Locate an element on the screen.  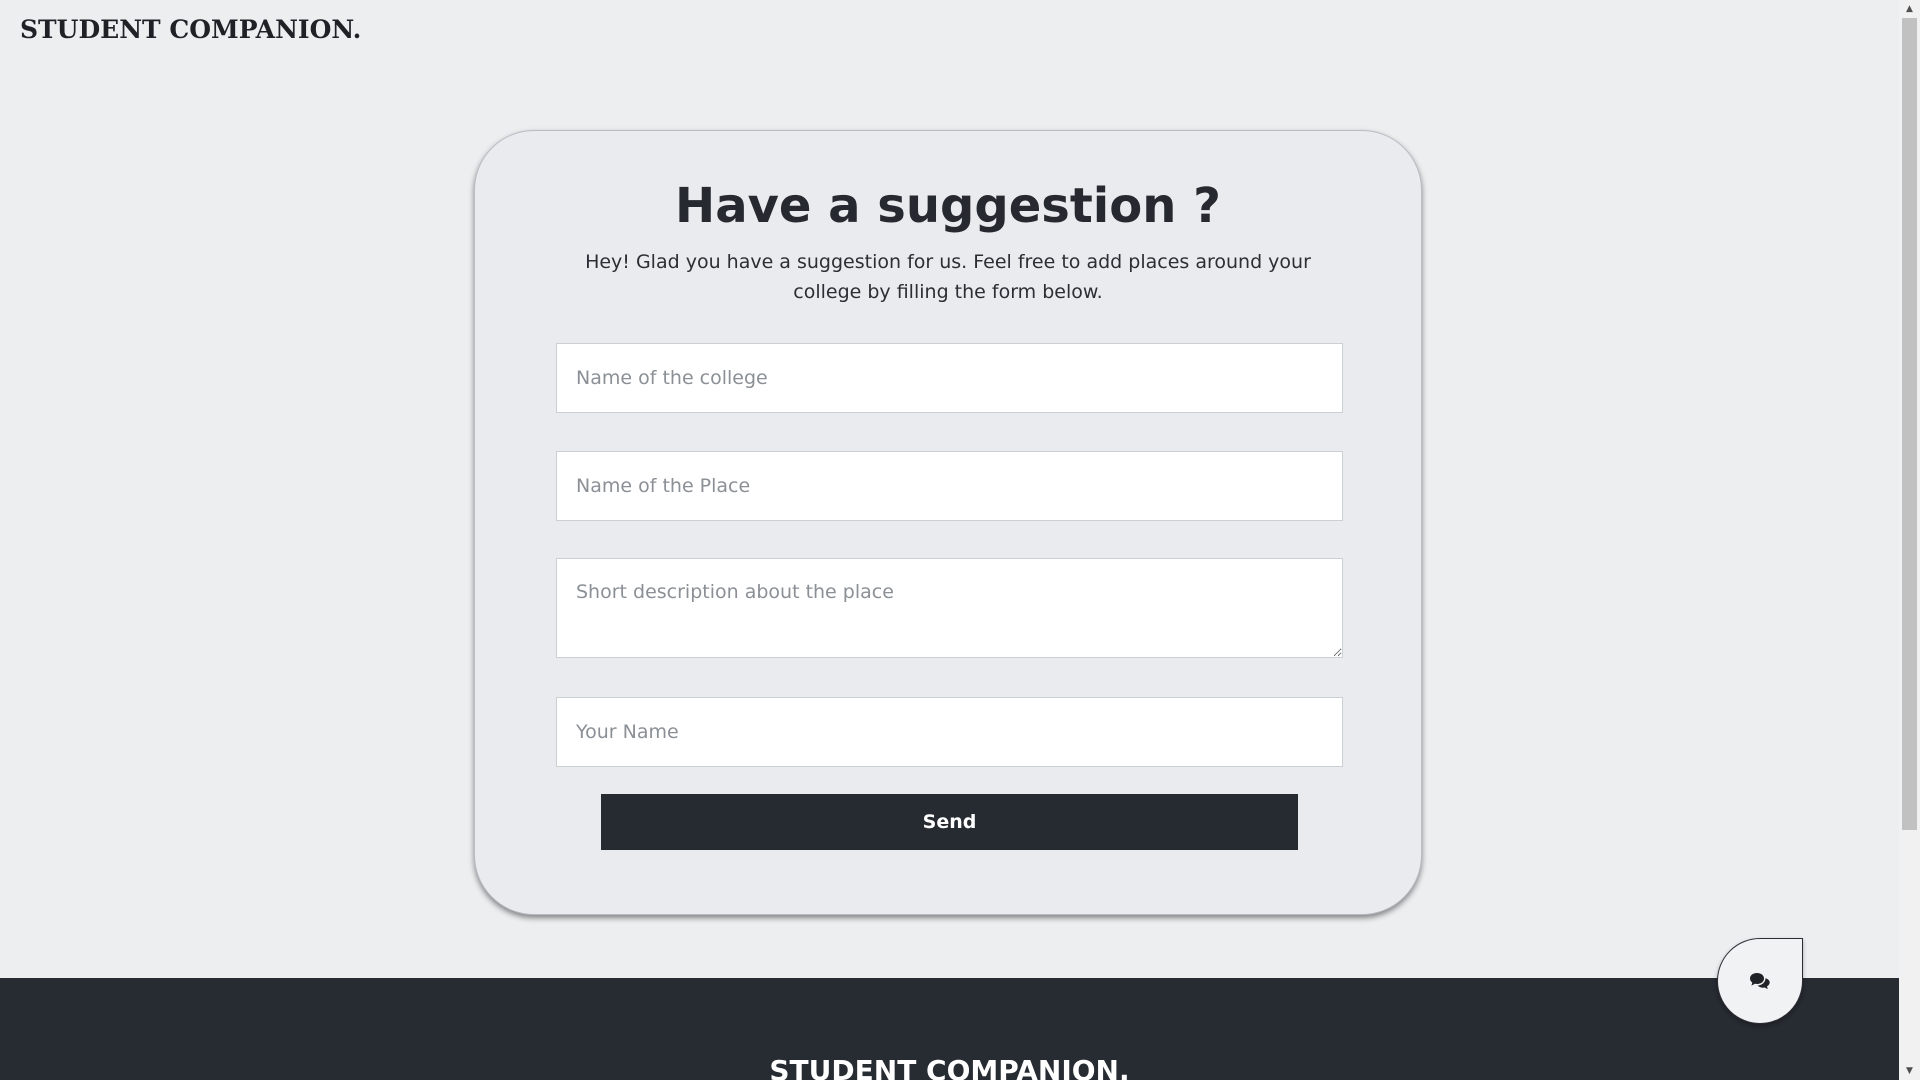
chat-button is located at coordinates (1760, 981).